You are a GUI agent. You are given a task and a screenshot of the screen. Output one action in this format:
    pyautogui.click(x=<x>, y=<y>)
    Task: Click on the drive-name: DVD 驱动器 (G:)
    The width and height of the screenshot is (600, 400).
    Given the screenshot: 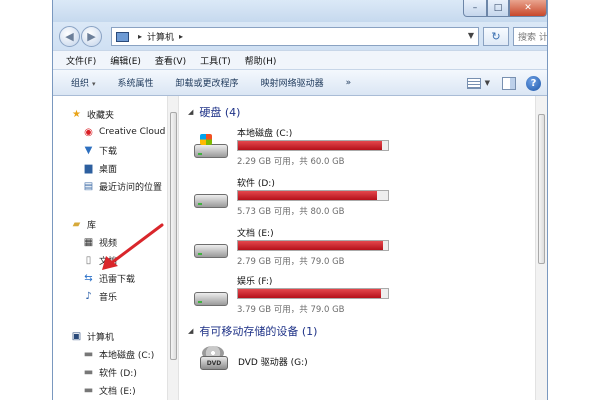 What is the action you would take?
    pyautogui.click(x=273, y=363)
    